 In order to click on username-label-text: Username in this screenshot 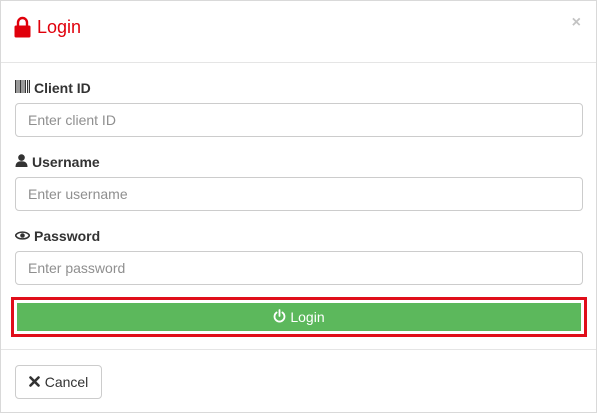, I will do `click(66, 162)`.